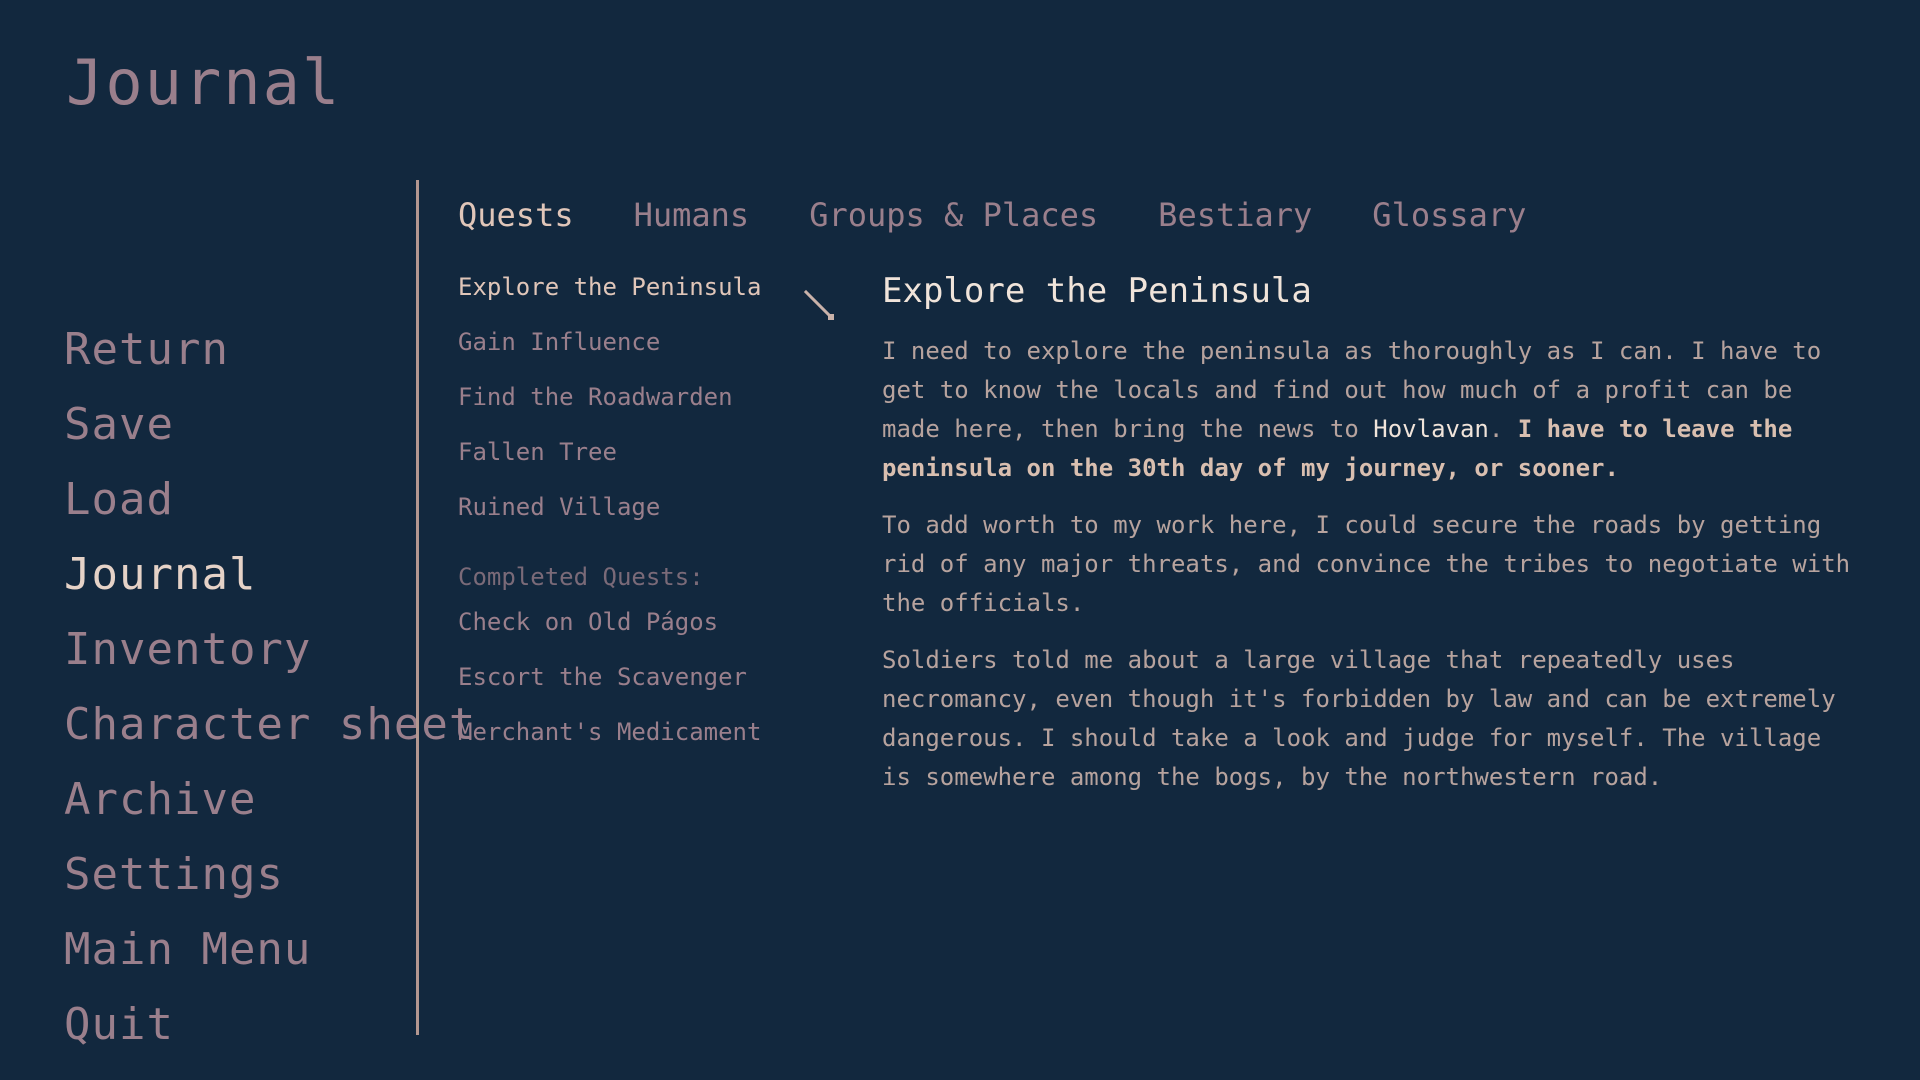 This screenshot has height=1080, width=1920. I want to click on quest-item-escort-the-scavenger: Escort the Scavenger, so click(623, 689).